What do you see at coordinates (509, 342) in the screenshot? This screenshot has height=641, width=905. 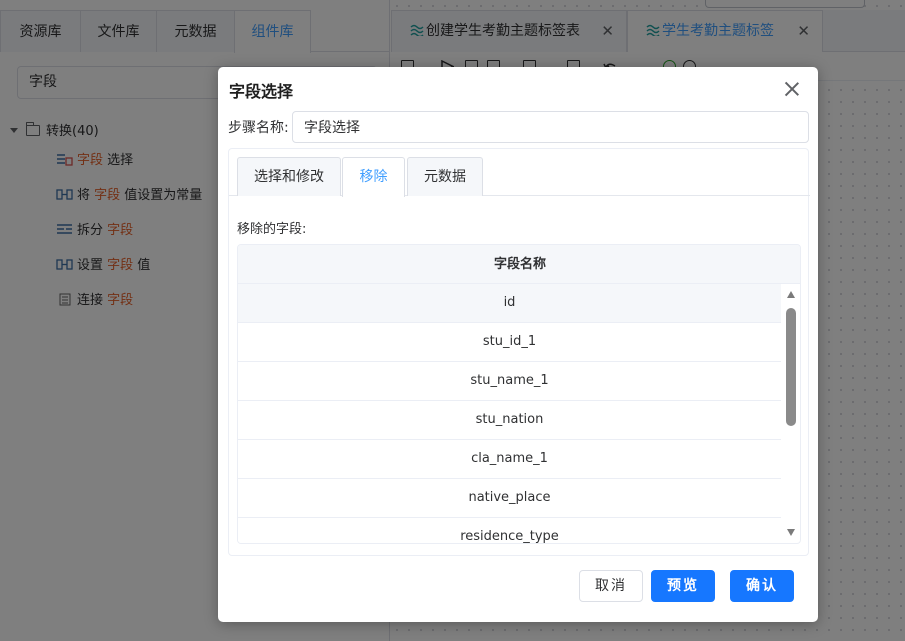 I see `table-row: stu_id_1` at bounding box center [509, 342].